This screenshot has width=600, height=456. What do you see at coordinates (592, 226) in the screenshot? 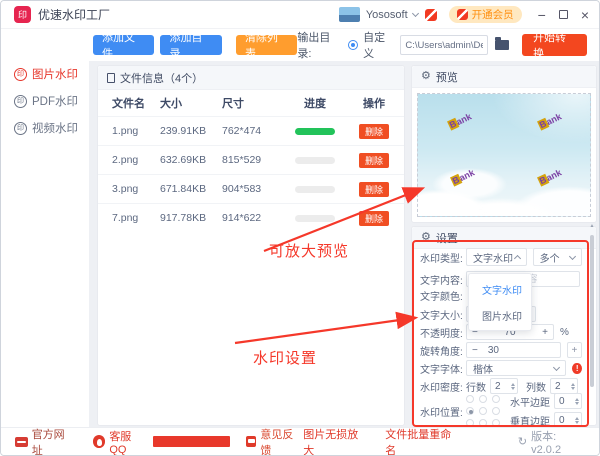
I see `scroll-up-icon: ▲` at bounding box center [592, 226].